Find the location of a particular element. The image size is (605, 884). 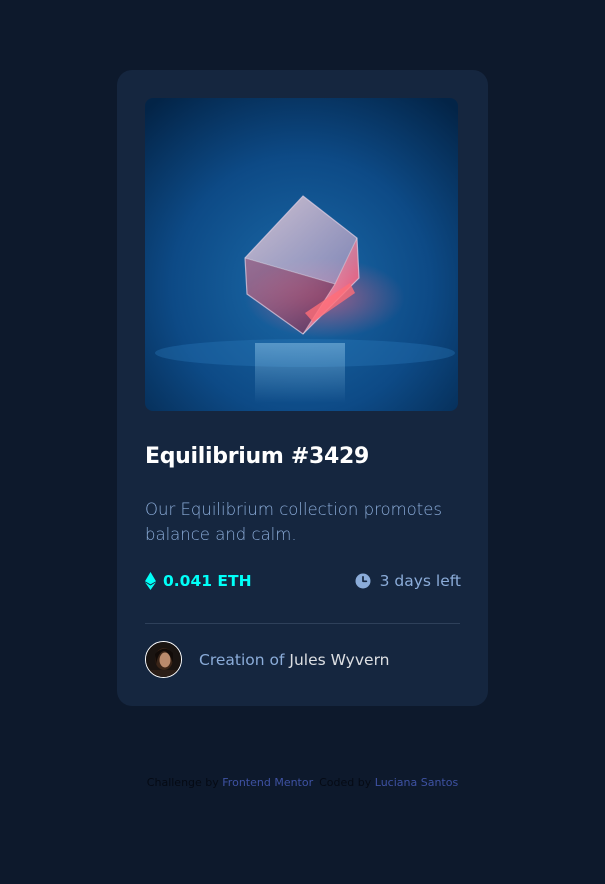

time-left: 3 days left is located at coordinates (408, 581).